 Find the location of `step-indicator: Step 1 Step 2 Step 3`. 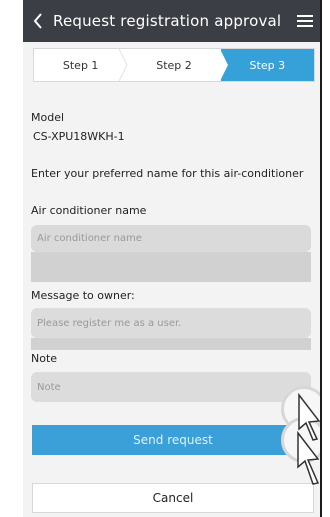

step-indicator: Step 1 Step 2 Step 3 is located at coordinates (174, 65).